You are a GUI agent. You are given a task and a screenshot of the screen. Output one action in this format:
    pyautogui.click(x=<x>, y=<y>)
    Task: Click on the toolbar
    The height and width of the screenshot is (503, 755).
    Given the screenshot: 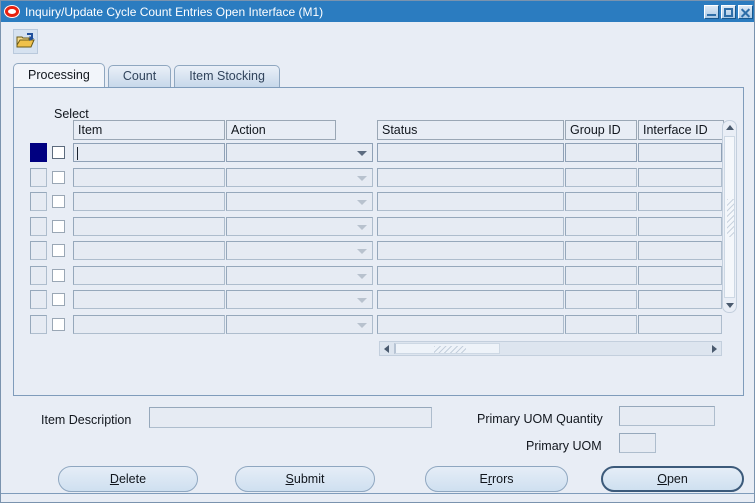 What is the action you would take?
    pyautogui.click(x=377, y=41)
    